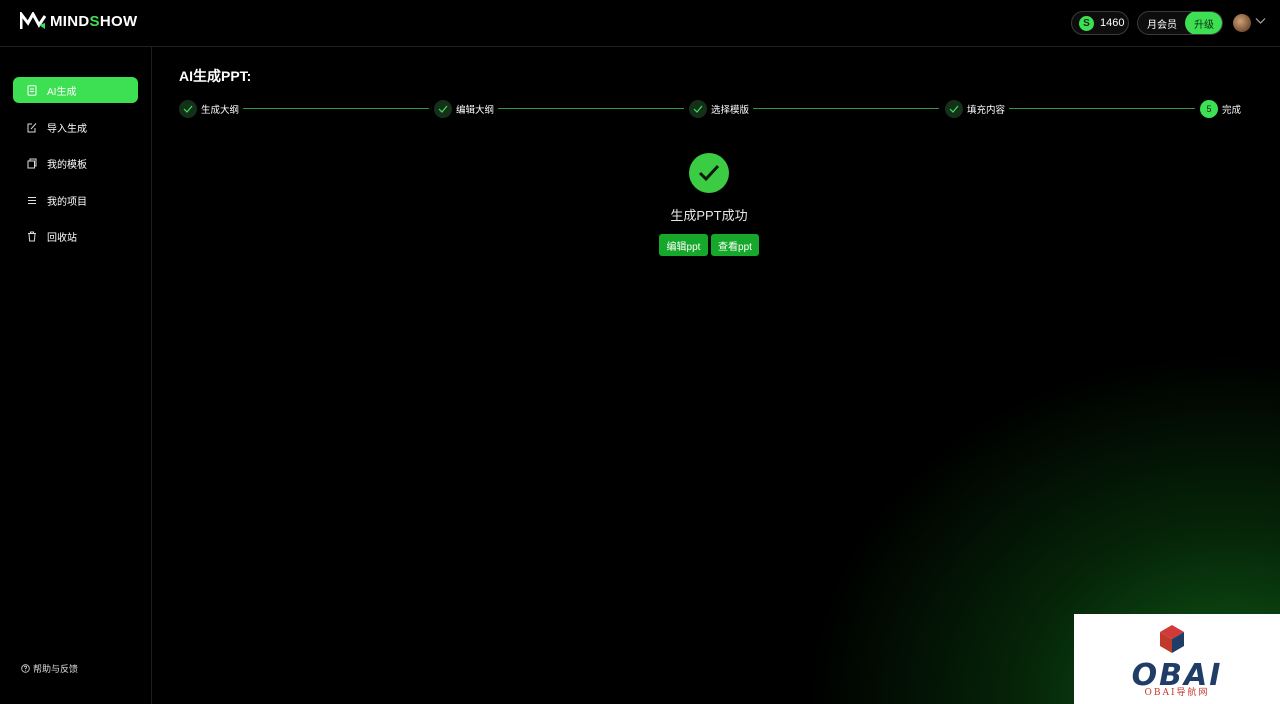 This screenshot has width=1280, height=704. What do you see at coordinates (1086, 23) in the screenshot?
I see `coin-icon: S` at bounding box center [1086, 23].